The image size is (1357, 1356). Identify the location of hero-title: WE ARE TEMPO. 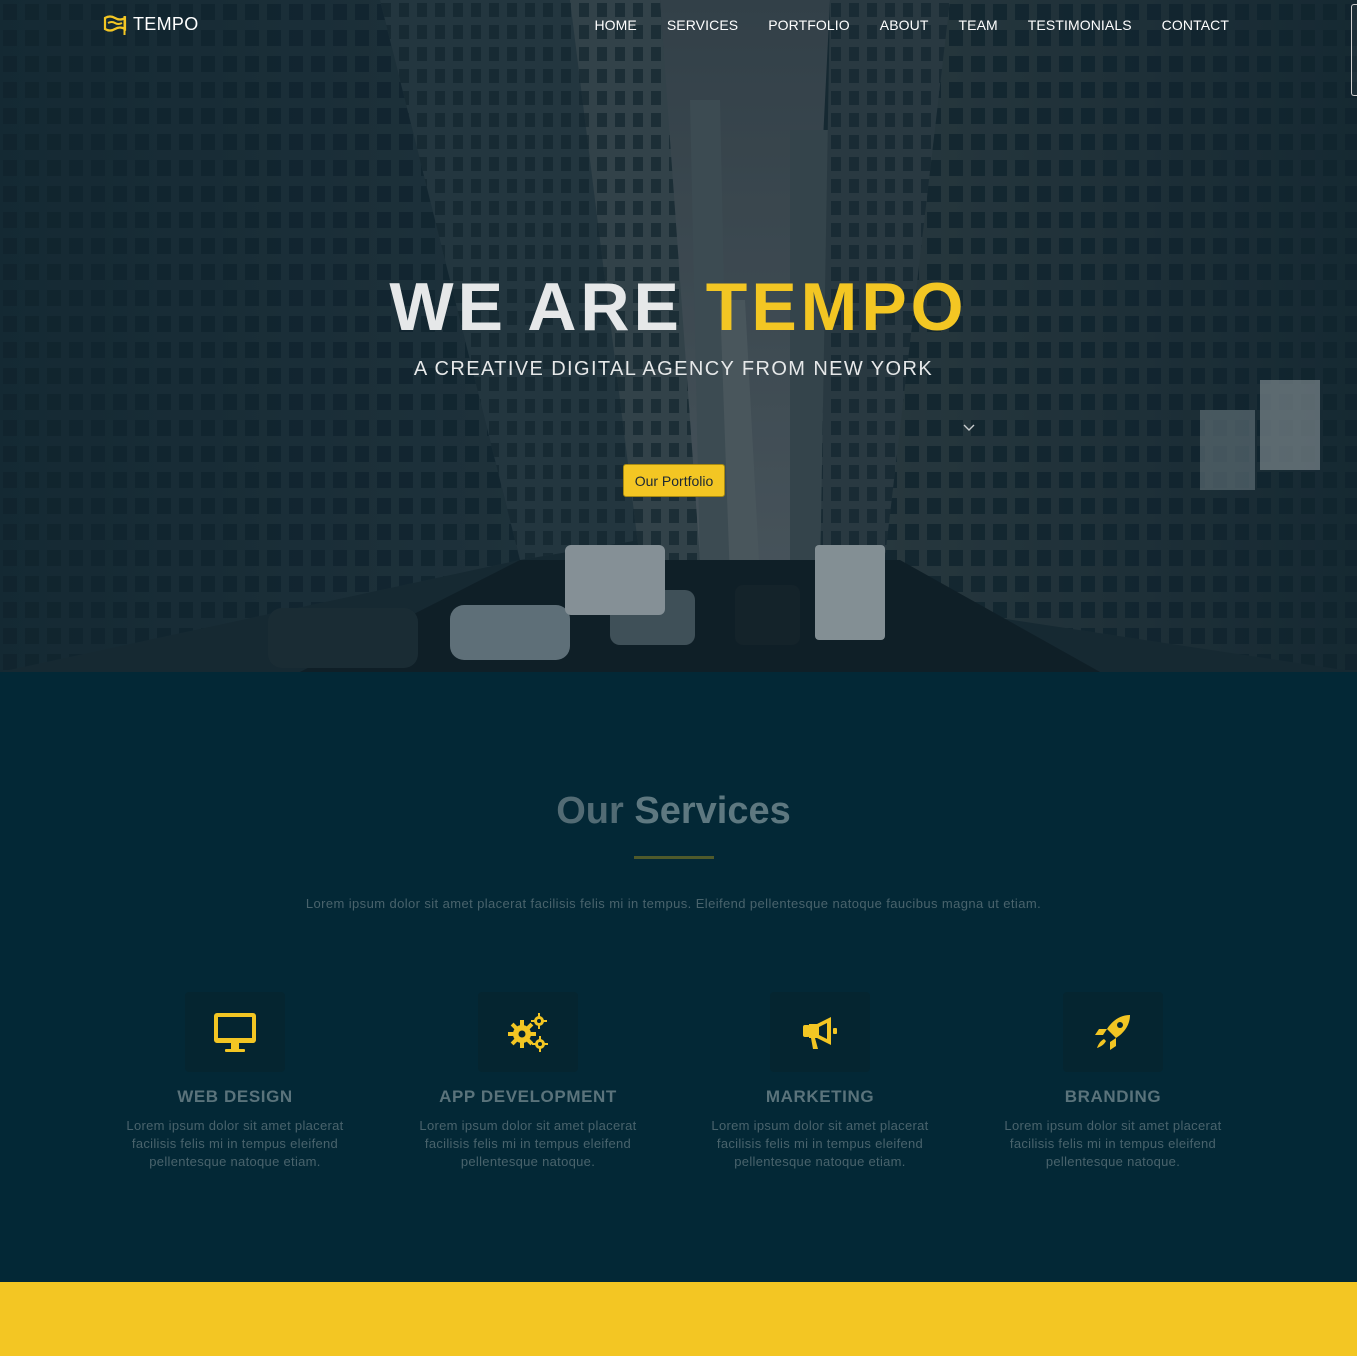
(678, 307).